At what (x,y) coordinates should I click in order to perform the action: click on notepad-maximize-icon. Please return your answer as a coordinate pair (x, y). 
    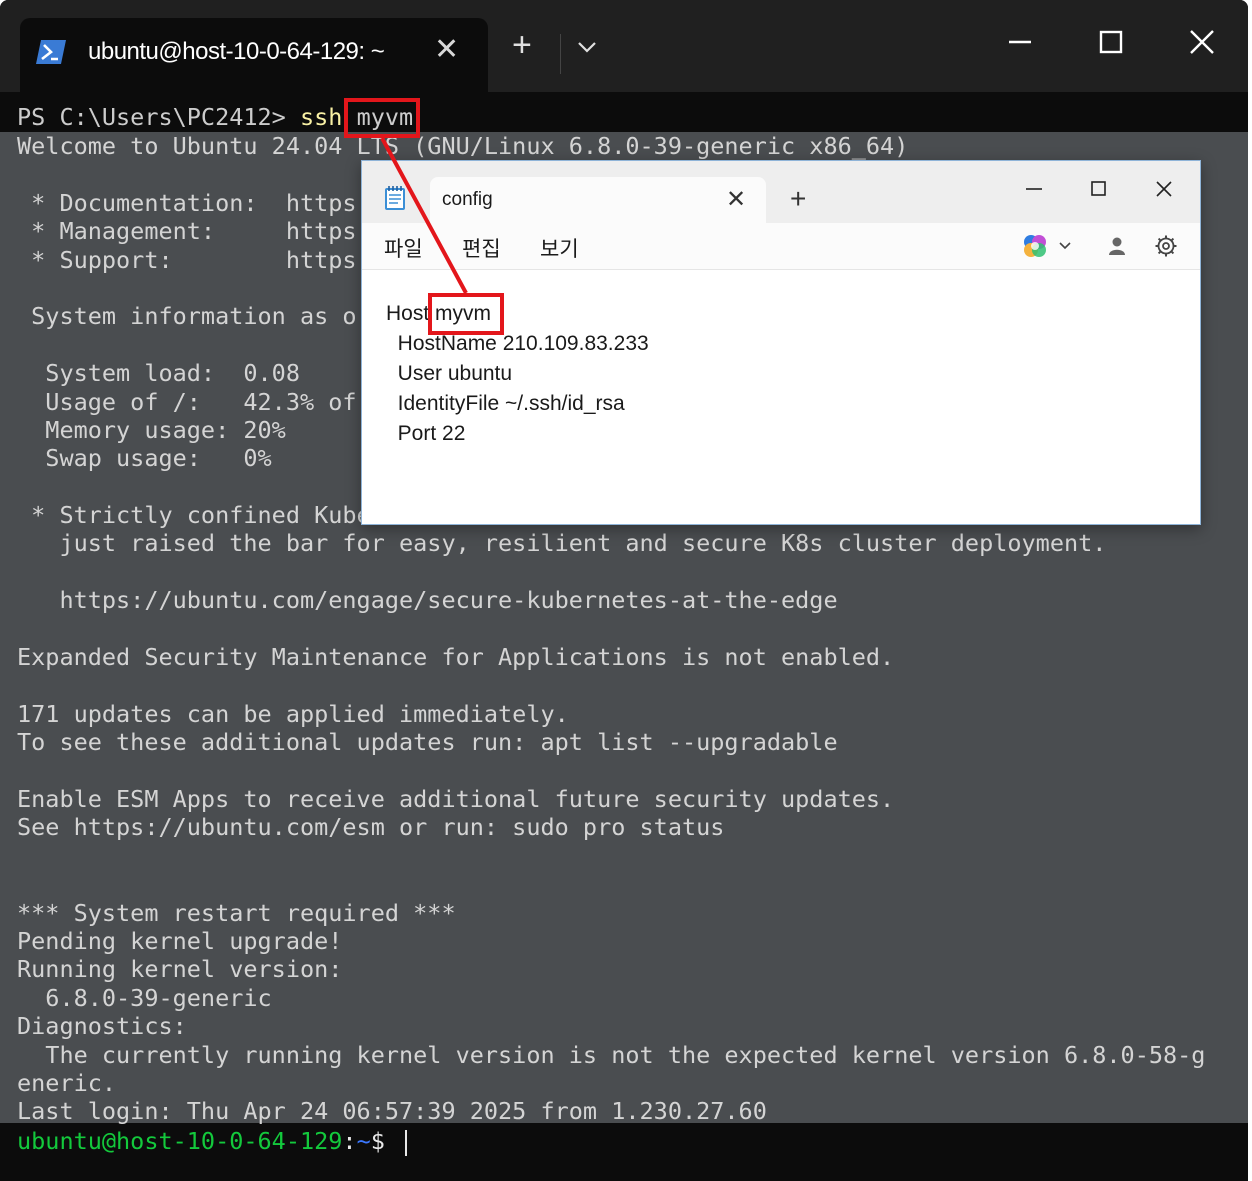
    Looking at the image, I should click on (1098, 189).